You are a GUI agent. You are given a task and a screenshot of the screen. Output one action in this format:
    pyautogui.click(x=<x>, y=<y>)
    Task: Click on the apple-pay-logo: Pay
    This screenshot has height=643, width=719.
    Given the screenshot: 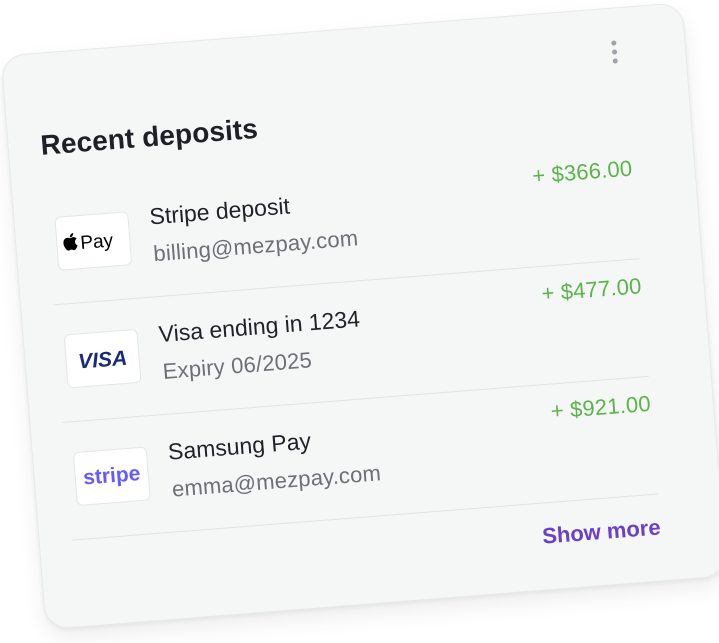 What is the action you would take?
    pyautogui.click(x=93, y=241)
    